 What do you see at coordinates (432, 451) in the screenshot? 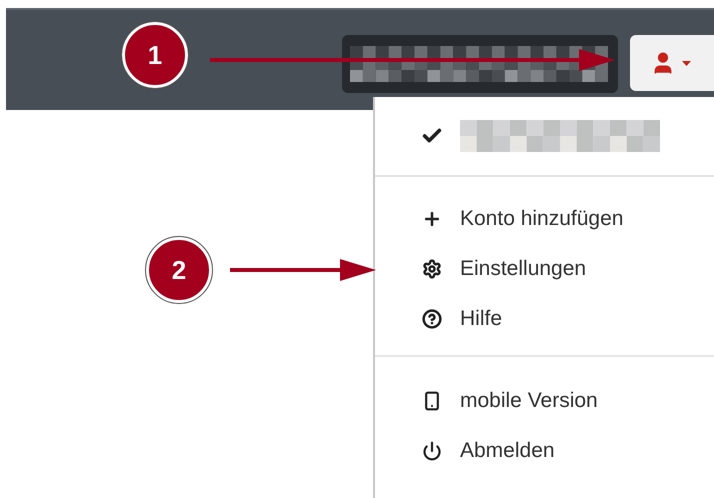
I see `power-icon` at bounding box center [432, 451].